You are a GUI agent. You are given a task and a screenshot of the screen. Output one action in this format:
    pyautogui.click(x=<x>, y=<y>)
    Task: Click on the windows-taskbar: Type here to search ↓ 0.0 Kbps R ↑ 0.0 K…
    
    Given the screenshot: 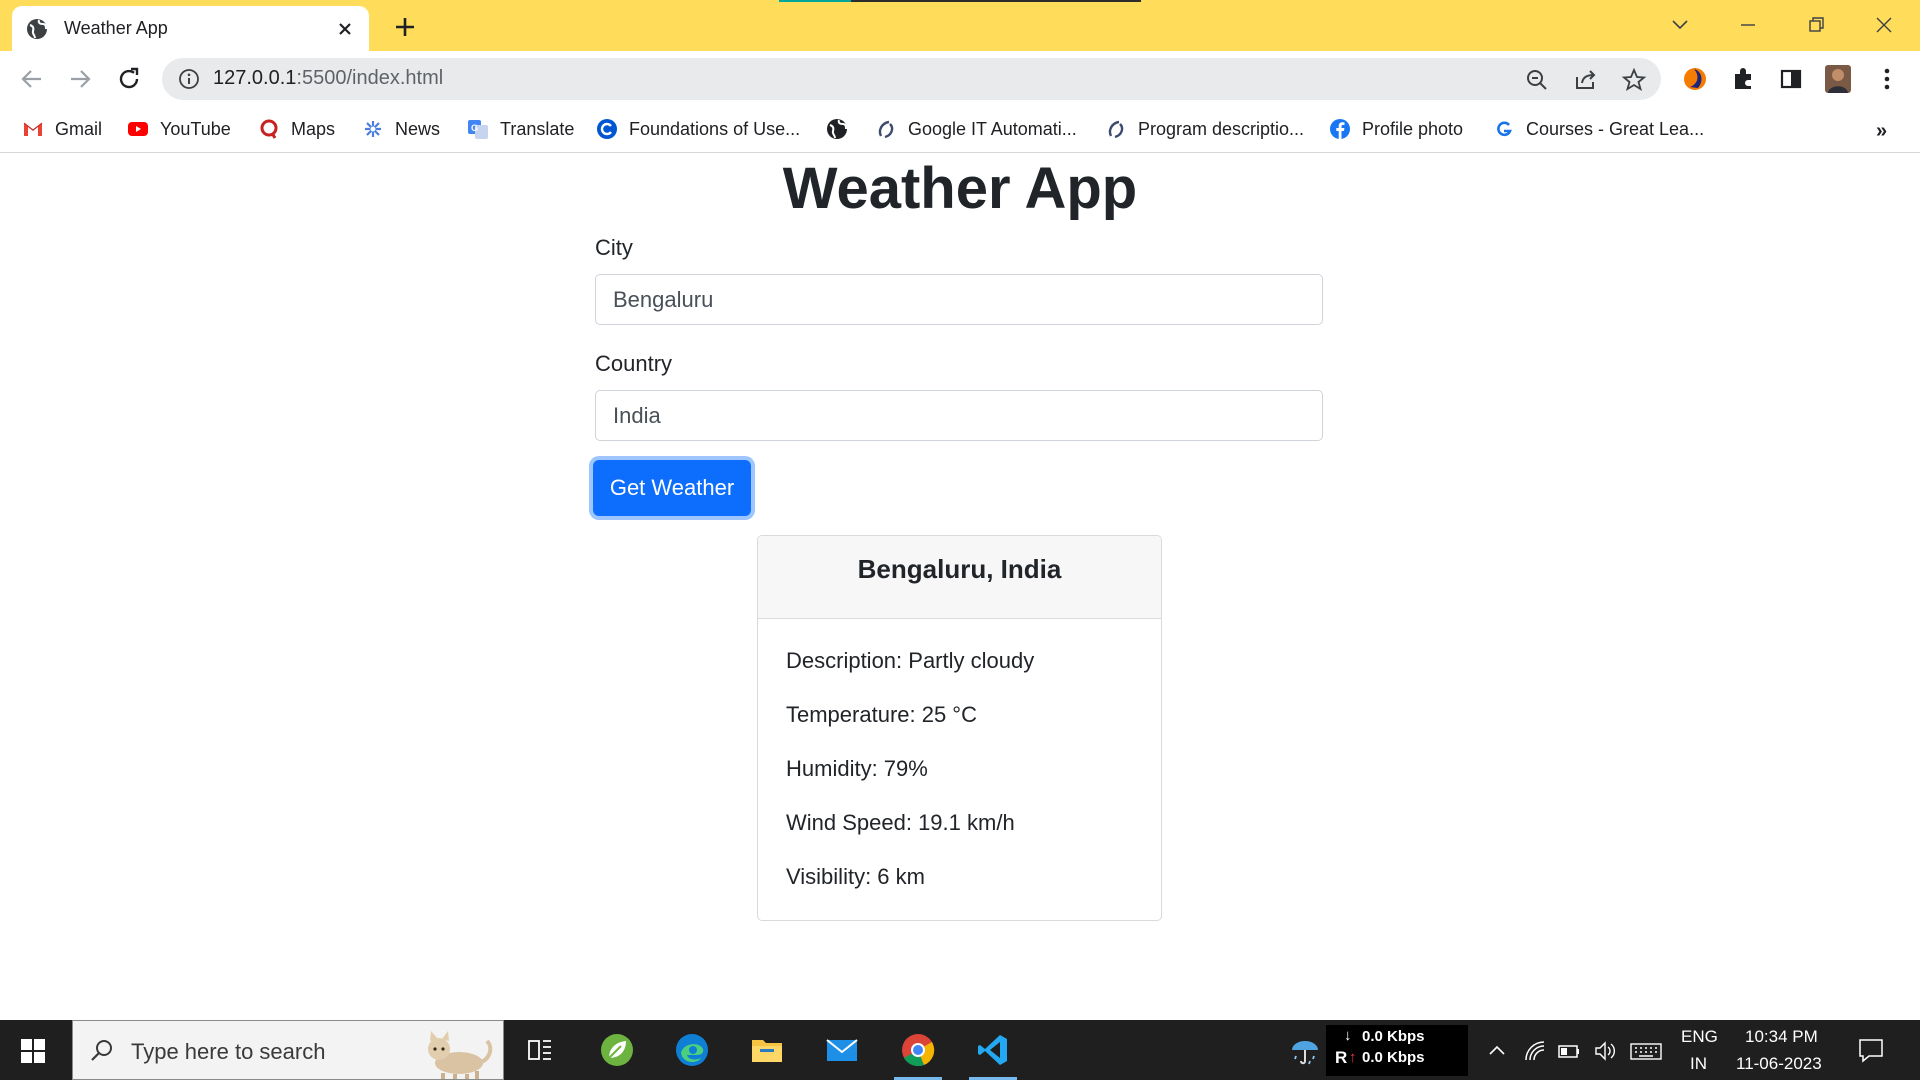 What is the action you would take?
    pyautogui.click(x=960, y=1050)
    